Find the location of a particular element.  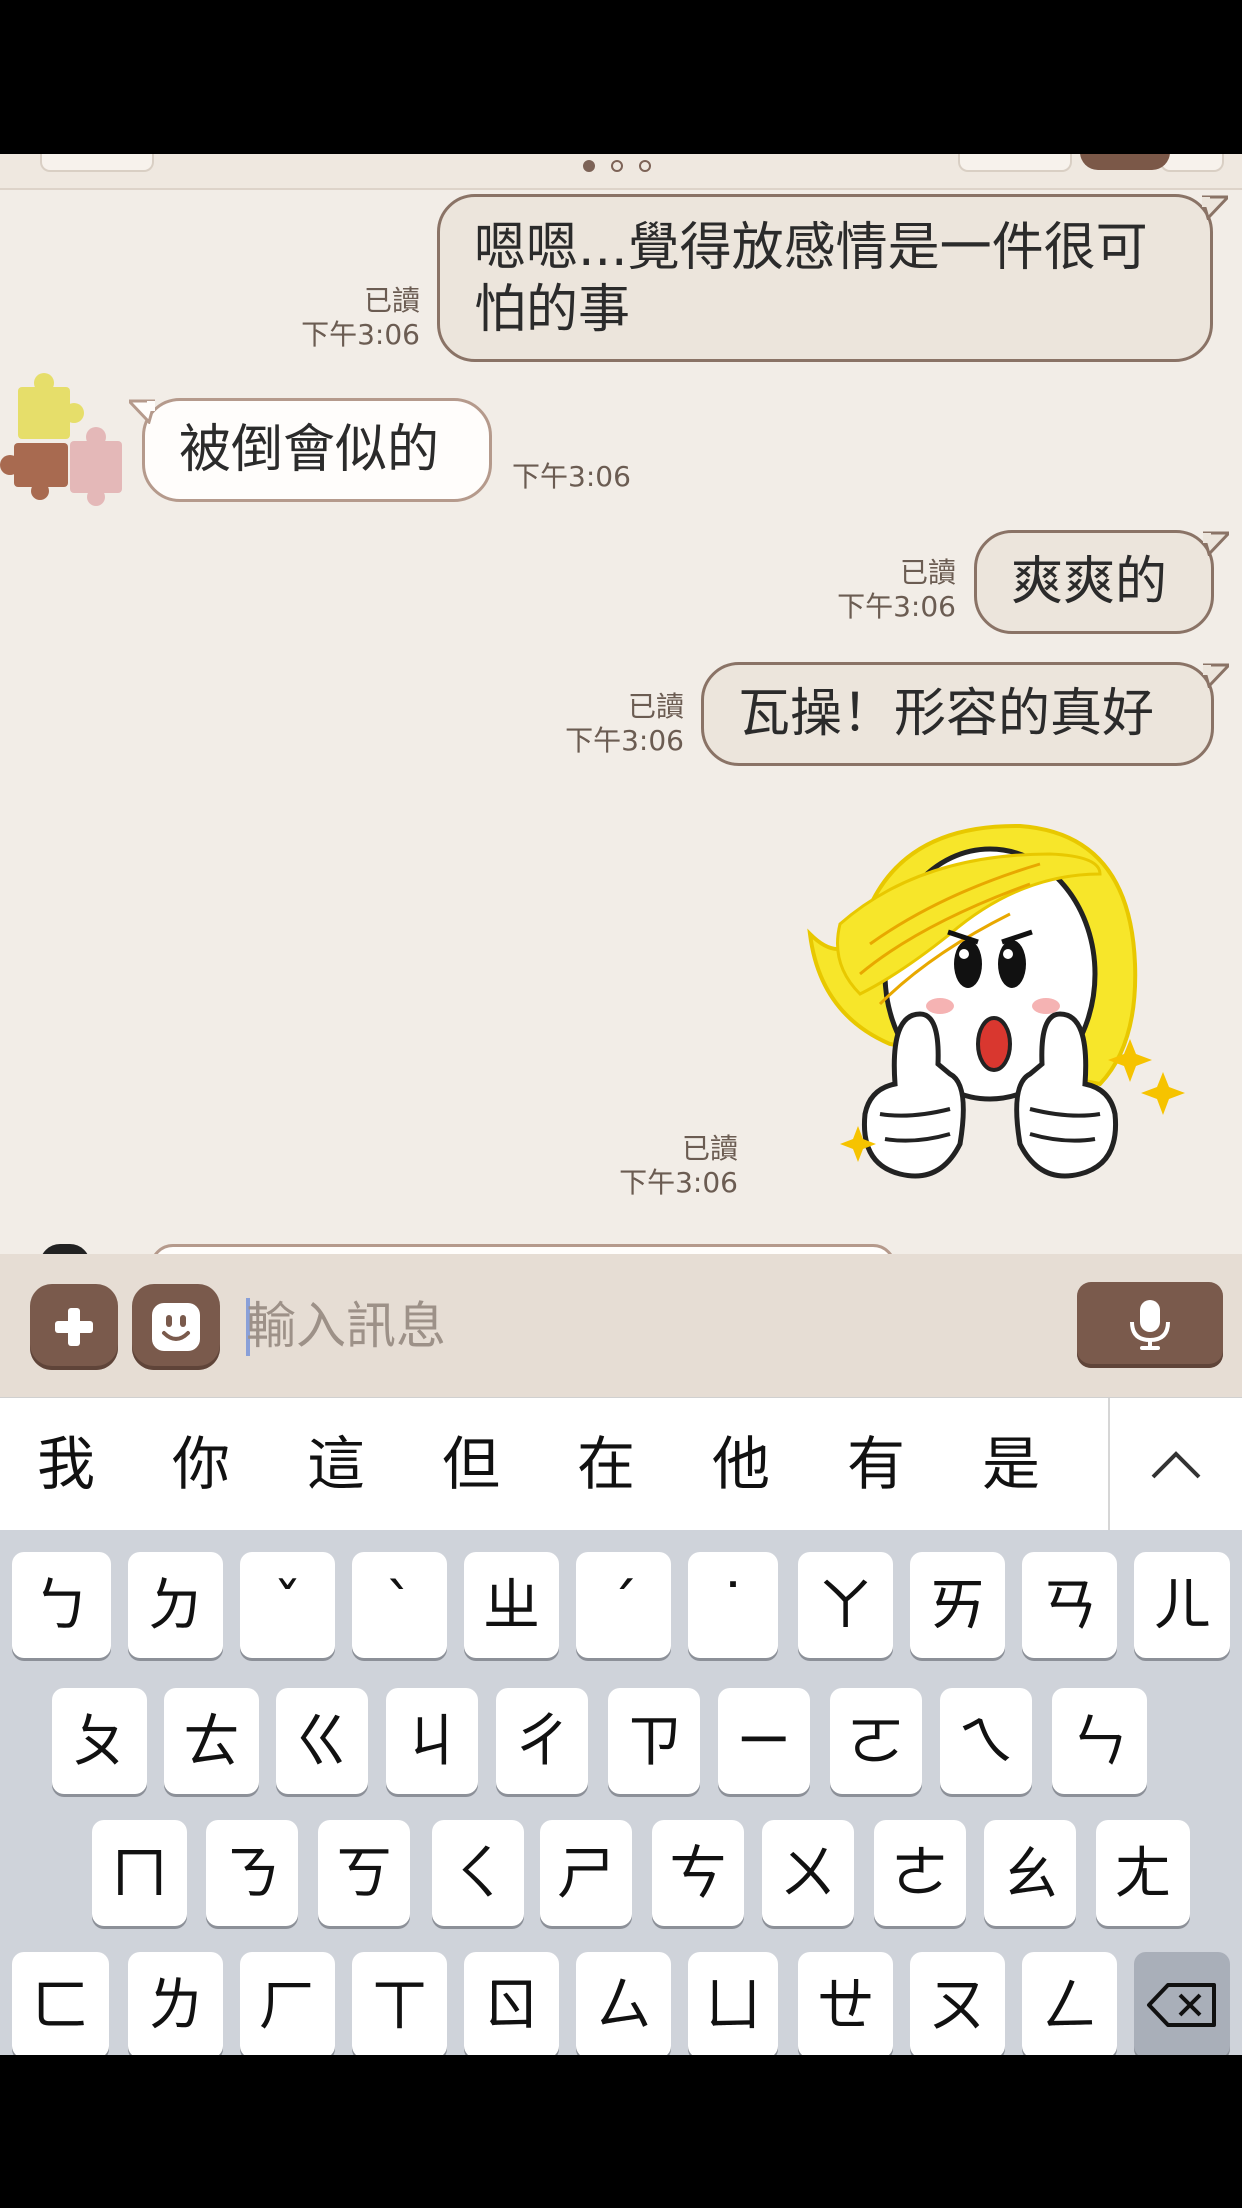

key: ㄙ is located at coordinates (623, 2003).